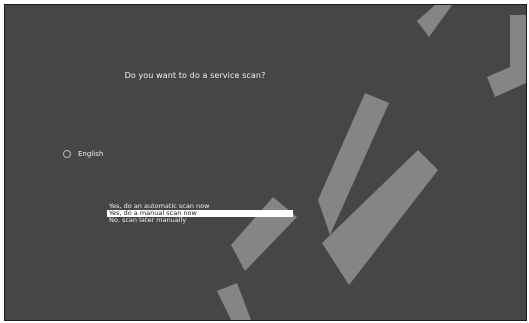  Describe the element at coordinates (91, 154) in the screenshot. I see `language-label: English` at that location.